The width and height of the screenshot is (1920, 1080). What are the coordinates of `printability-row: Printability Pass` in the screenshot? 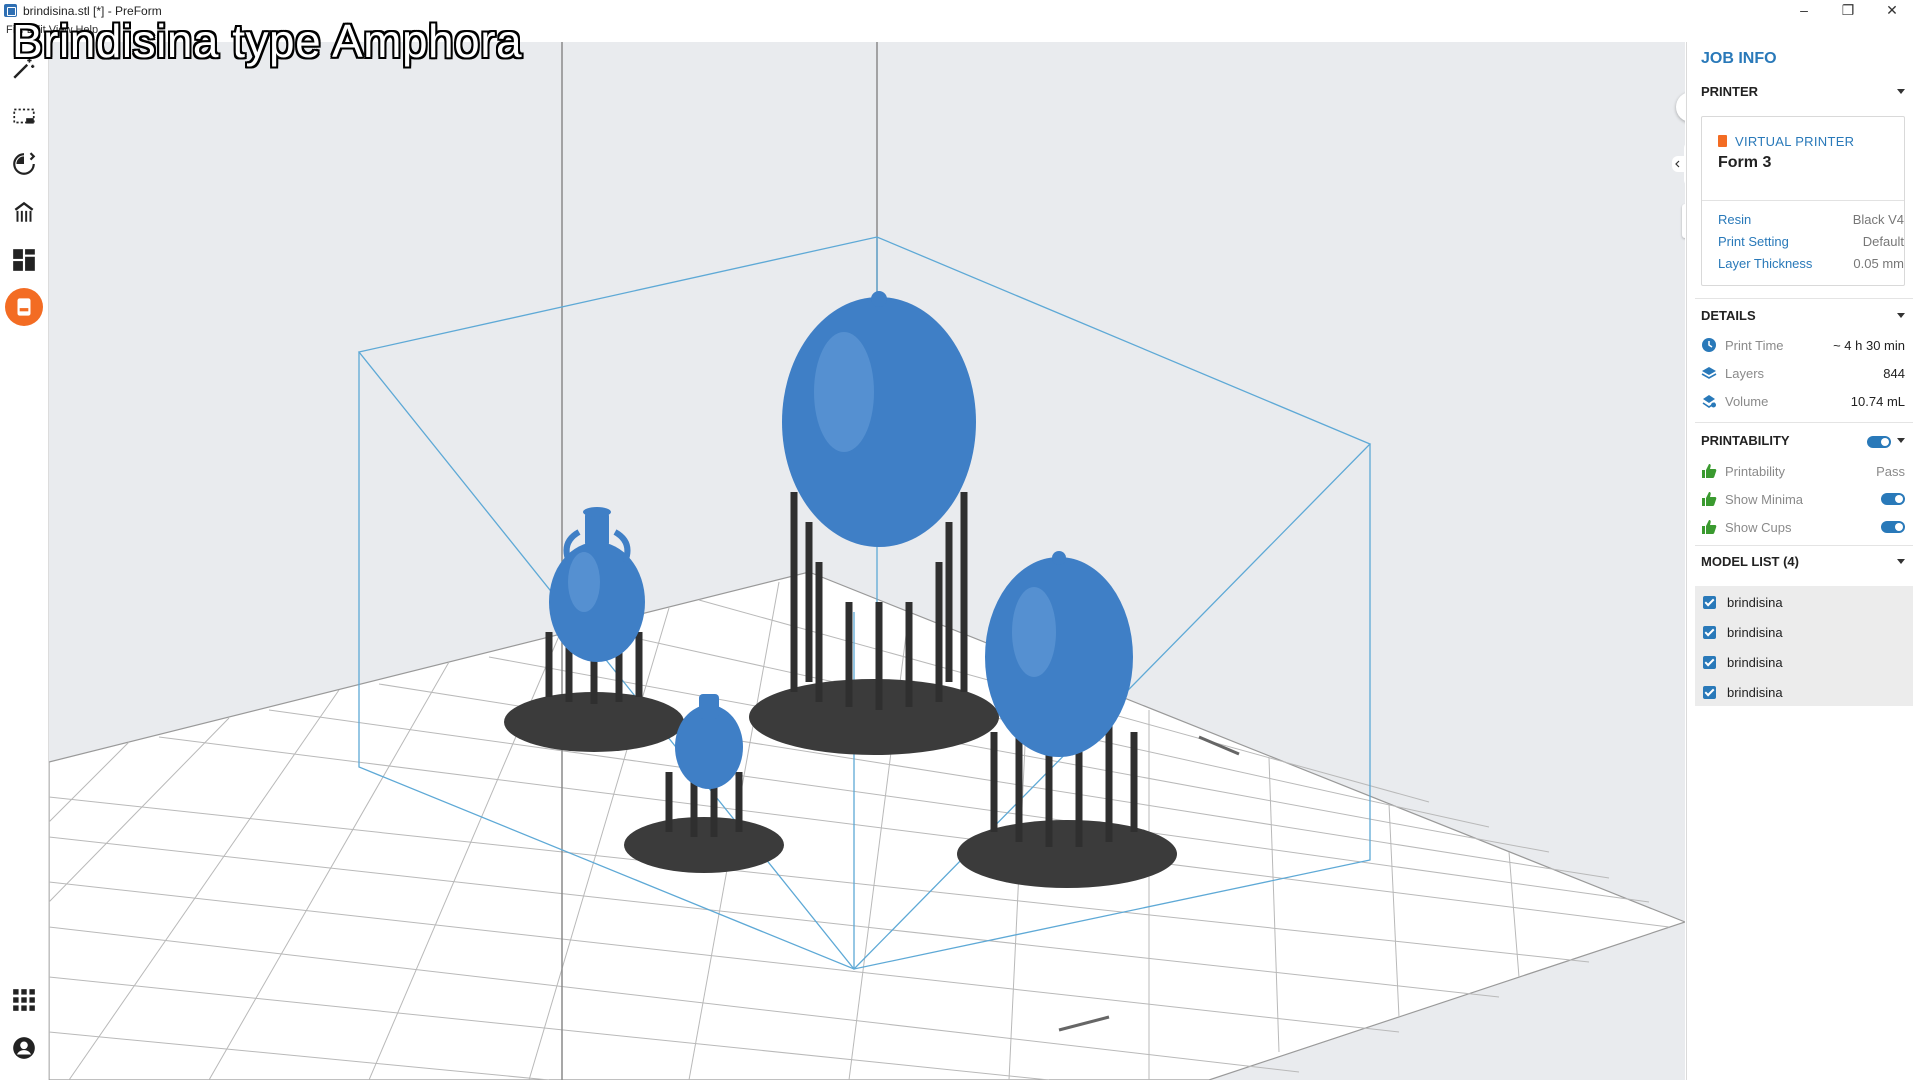 It's located at (1803, 472).